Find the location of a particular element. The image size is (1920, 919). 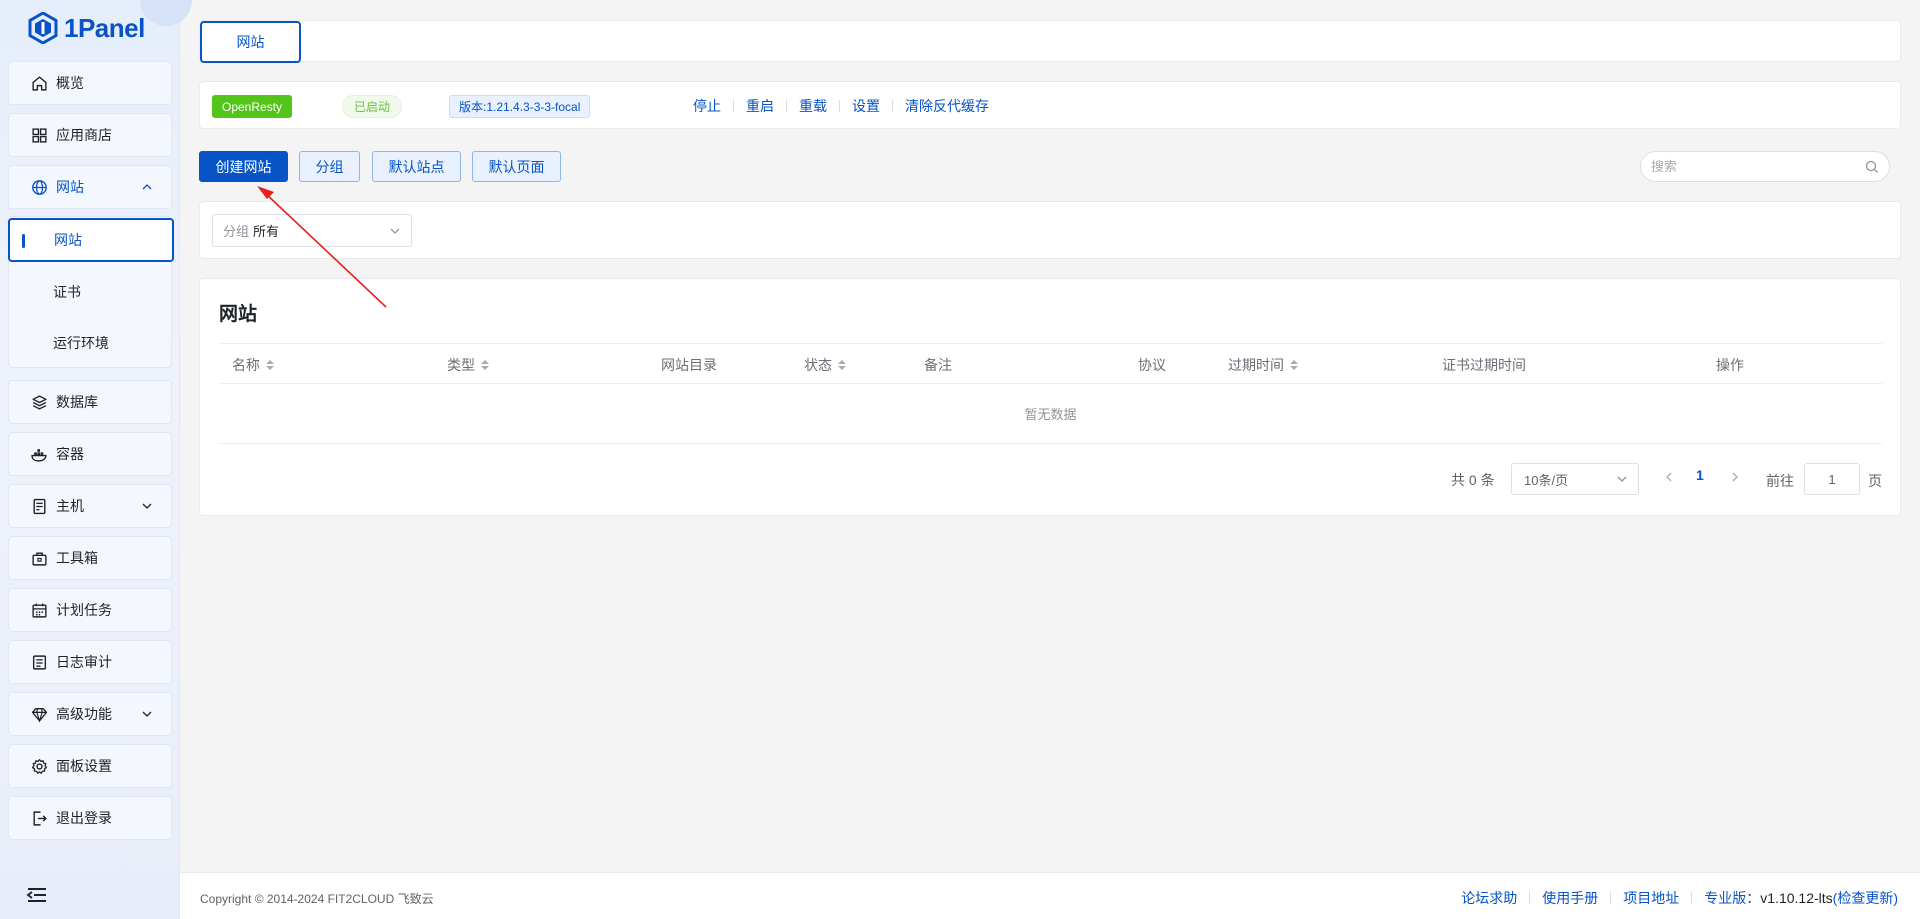

toolbox-icon is located at coordinates (39, 558).